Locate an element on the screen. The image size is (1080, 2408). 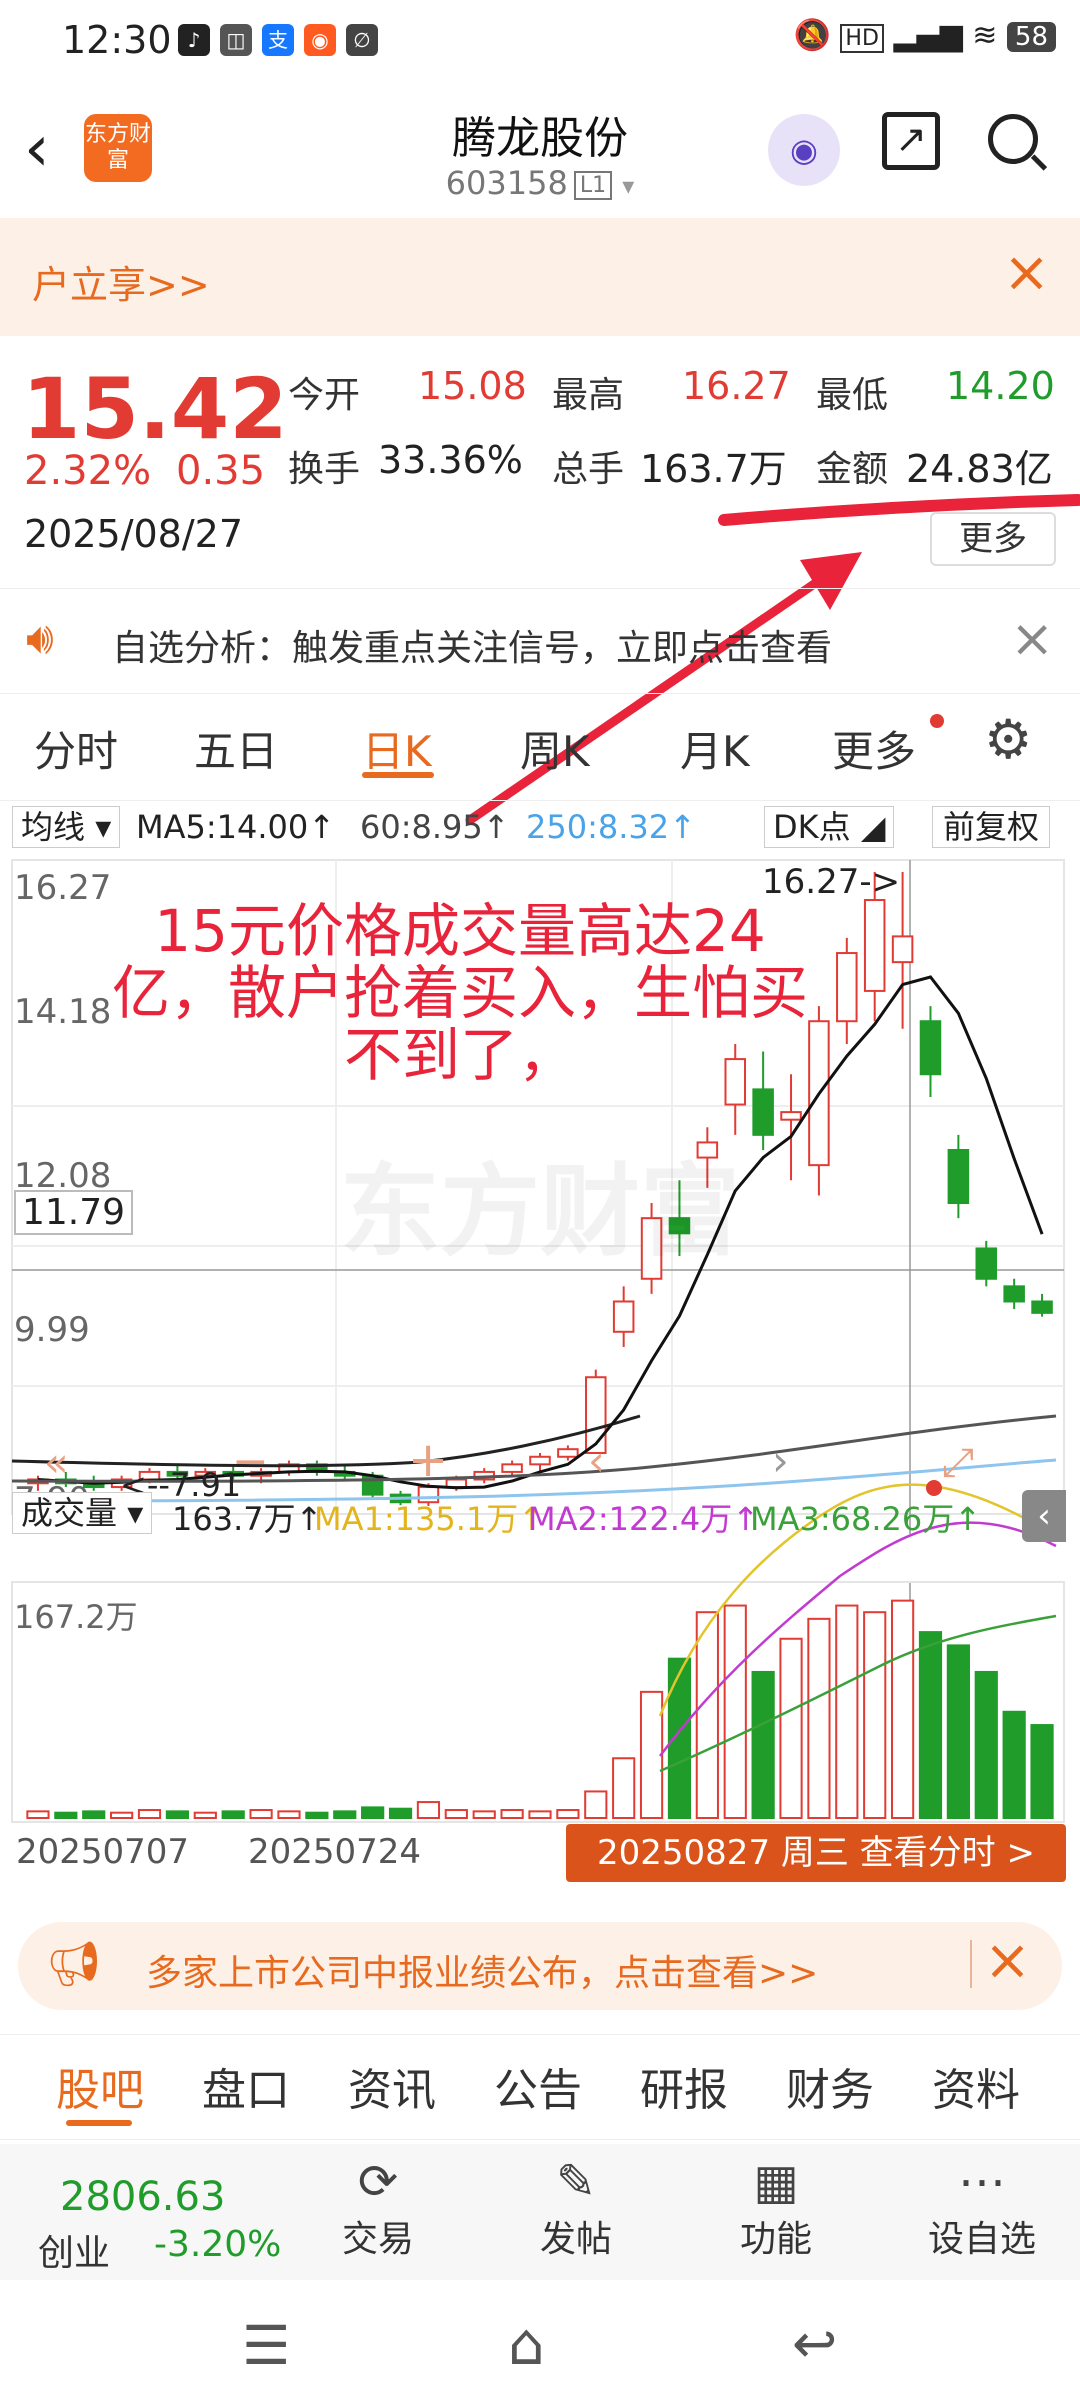
price-axis-top: 16.27 is located at coordinates (63, 888).